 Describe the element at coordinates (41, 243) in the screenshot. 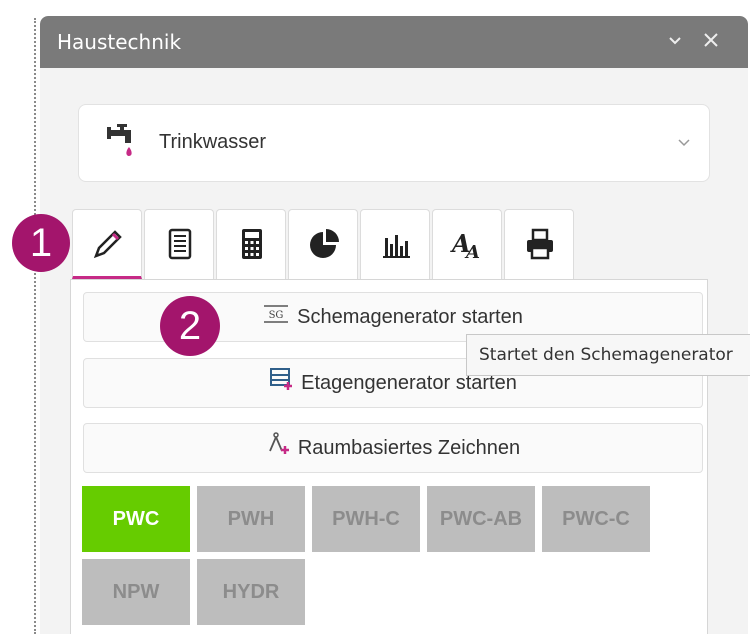

I see `callout-badge-1: 1` at that location.